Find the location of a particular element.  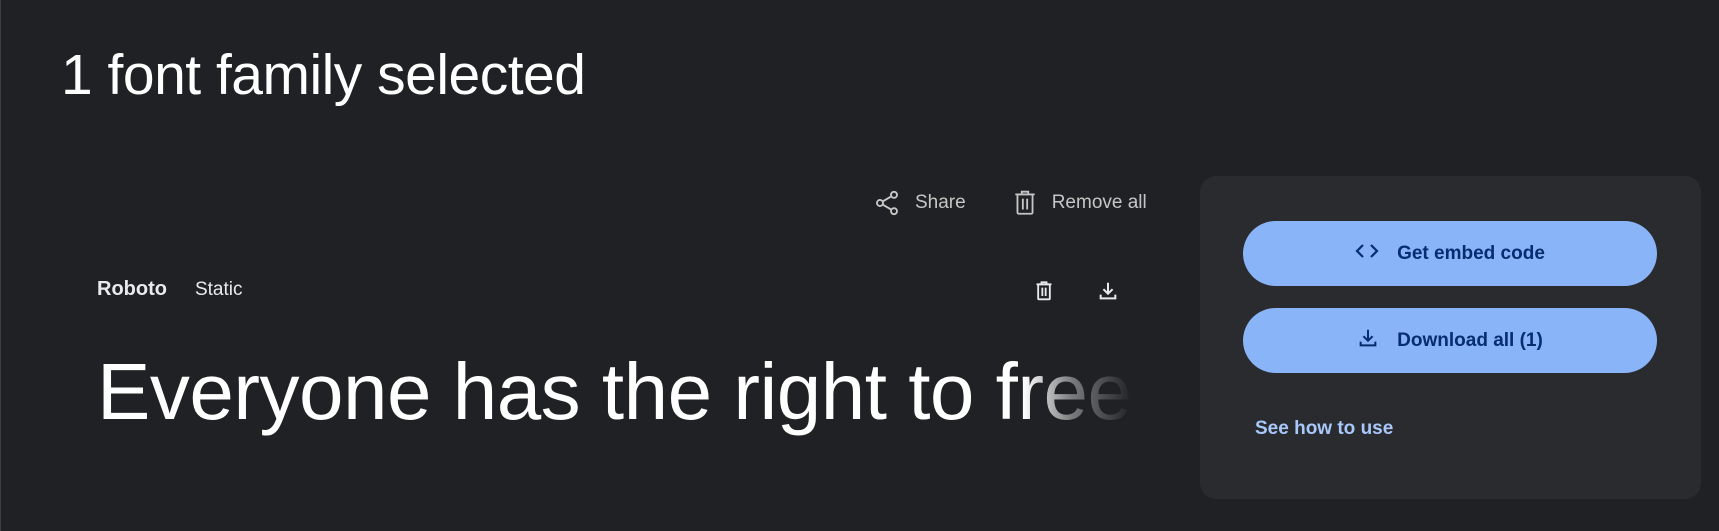

remove-all-label: Remove all is located at coordinates (1099, 202).